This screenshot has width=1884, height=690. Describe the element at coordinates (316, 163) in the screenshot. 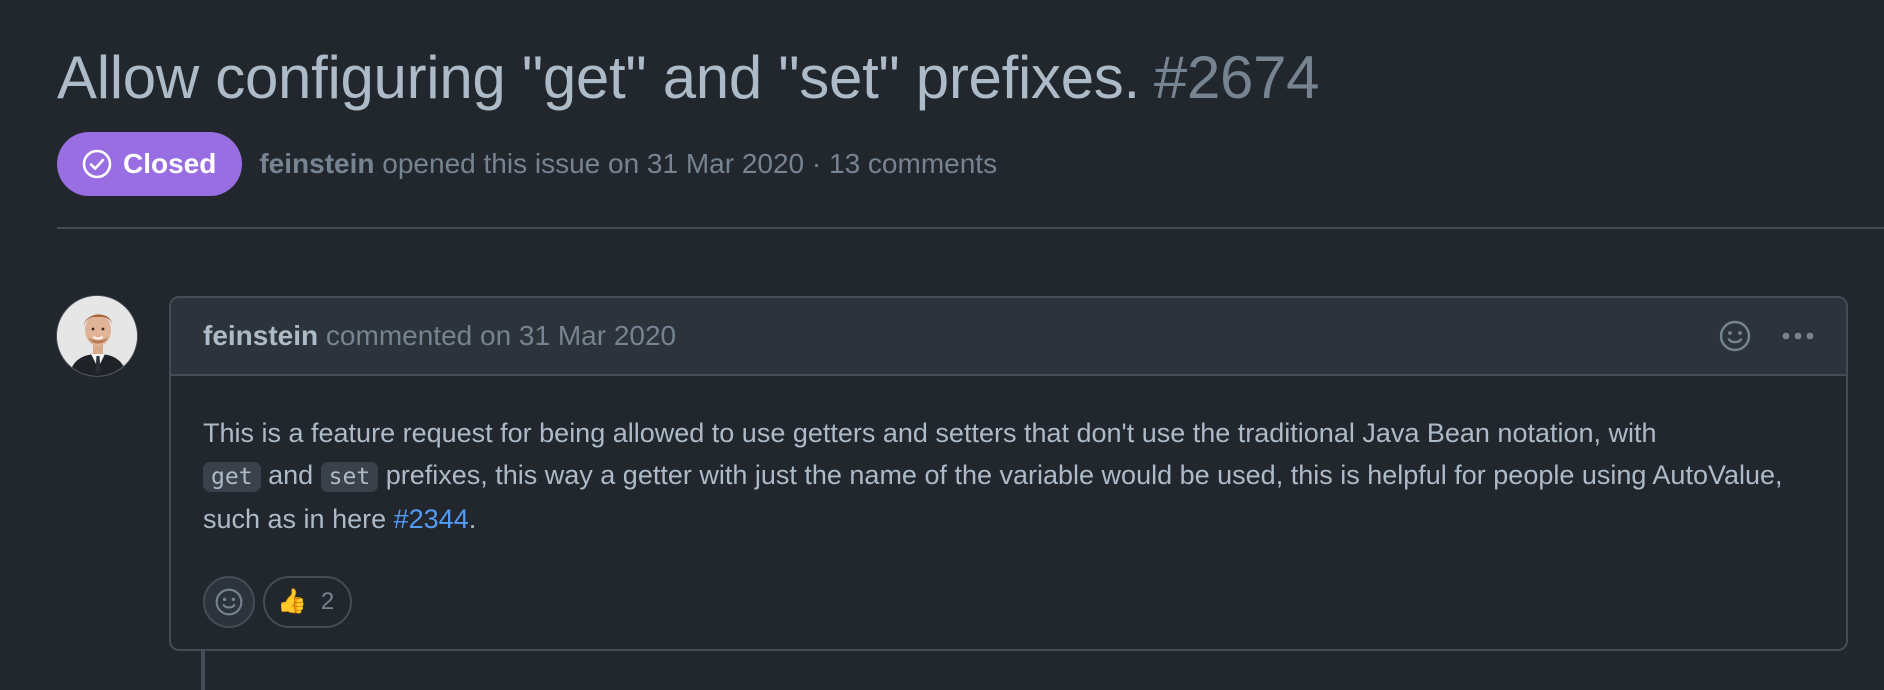

I see `issue-author-link: feinstein` at that location.